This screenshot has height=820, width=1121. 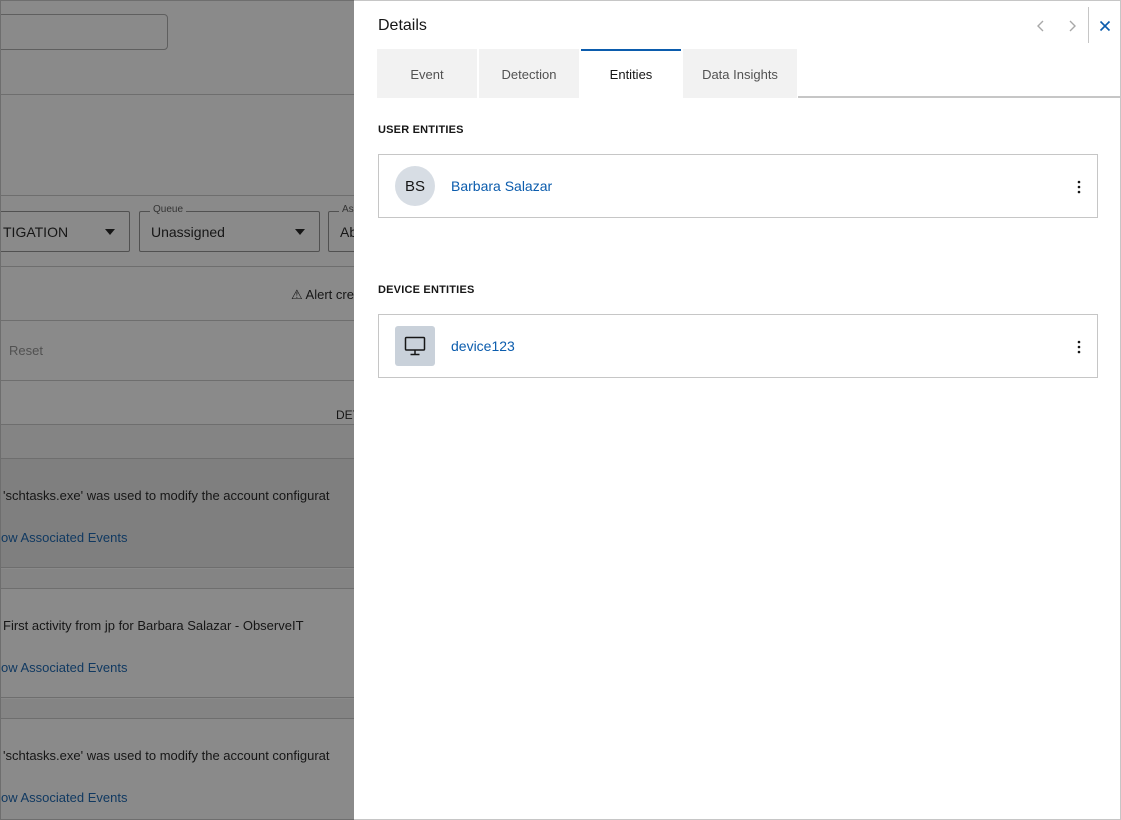 I want to click on previous-button, so click(x=1041, y=26).